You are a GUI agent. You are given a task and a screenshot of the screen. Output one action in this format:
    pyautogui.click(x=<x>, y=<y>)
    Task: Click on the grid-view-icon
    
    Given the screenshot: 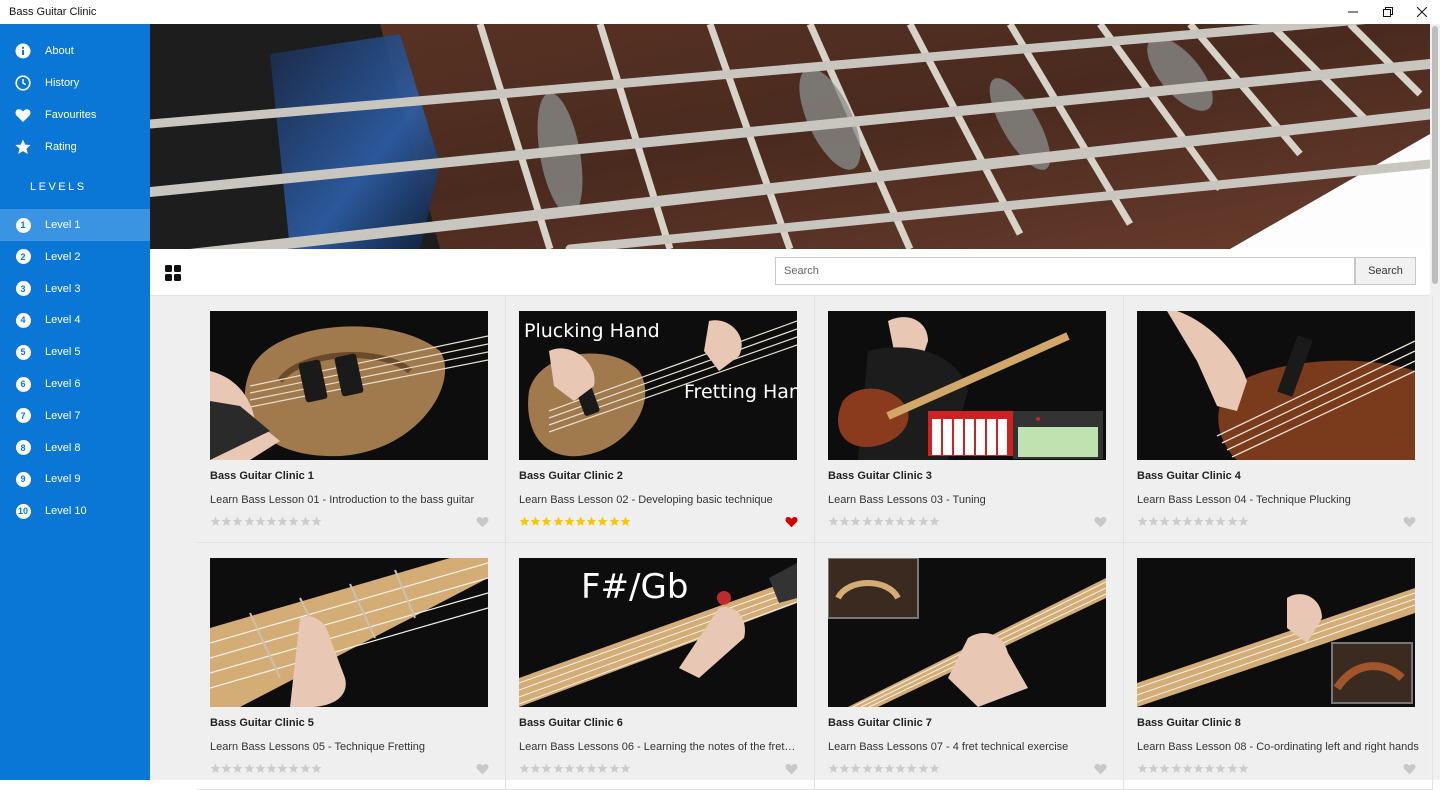 What is the action you would take?
    pyautogui.click(x=173, y=273)
    